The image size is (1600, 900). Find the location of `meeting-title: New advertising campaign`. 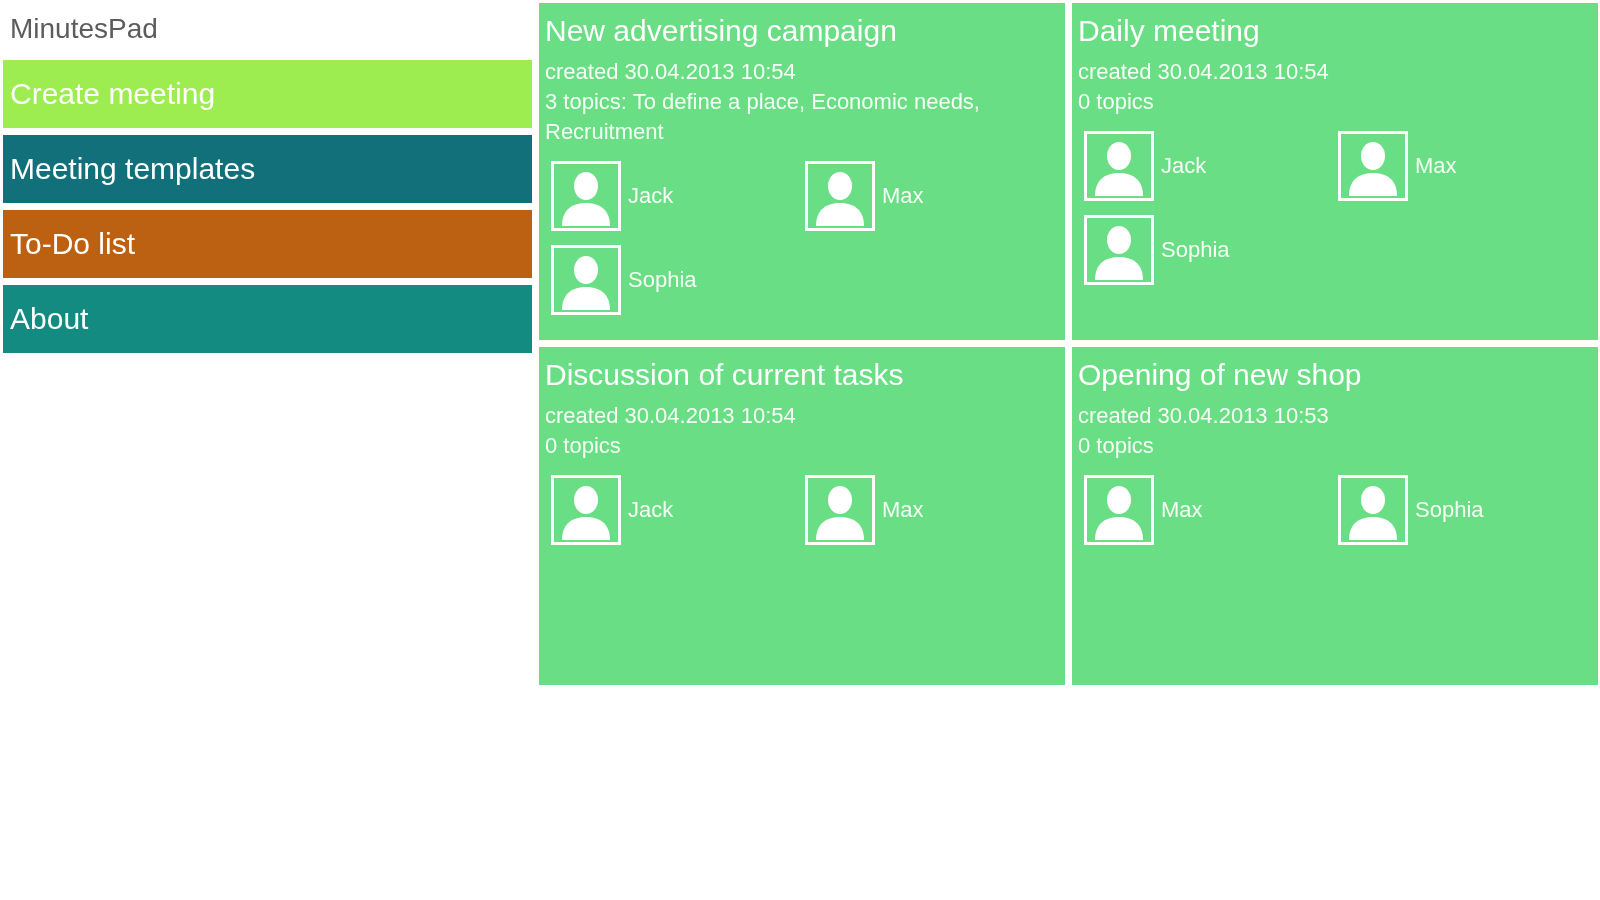

meeting-title: New advertising campaign is located at coordinates (721, 31).